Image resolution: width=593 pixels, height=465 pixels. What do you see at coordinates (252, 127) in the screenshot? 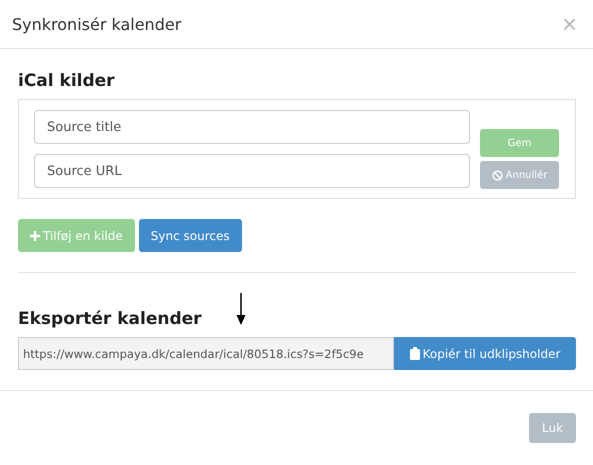
I see `input-field: Source title` at bounding box center [252, 127].